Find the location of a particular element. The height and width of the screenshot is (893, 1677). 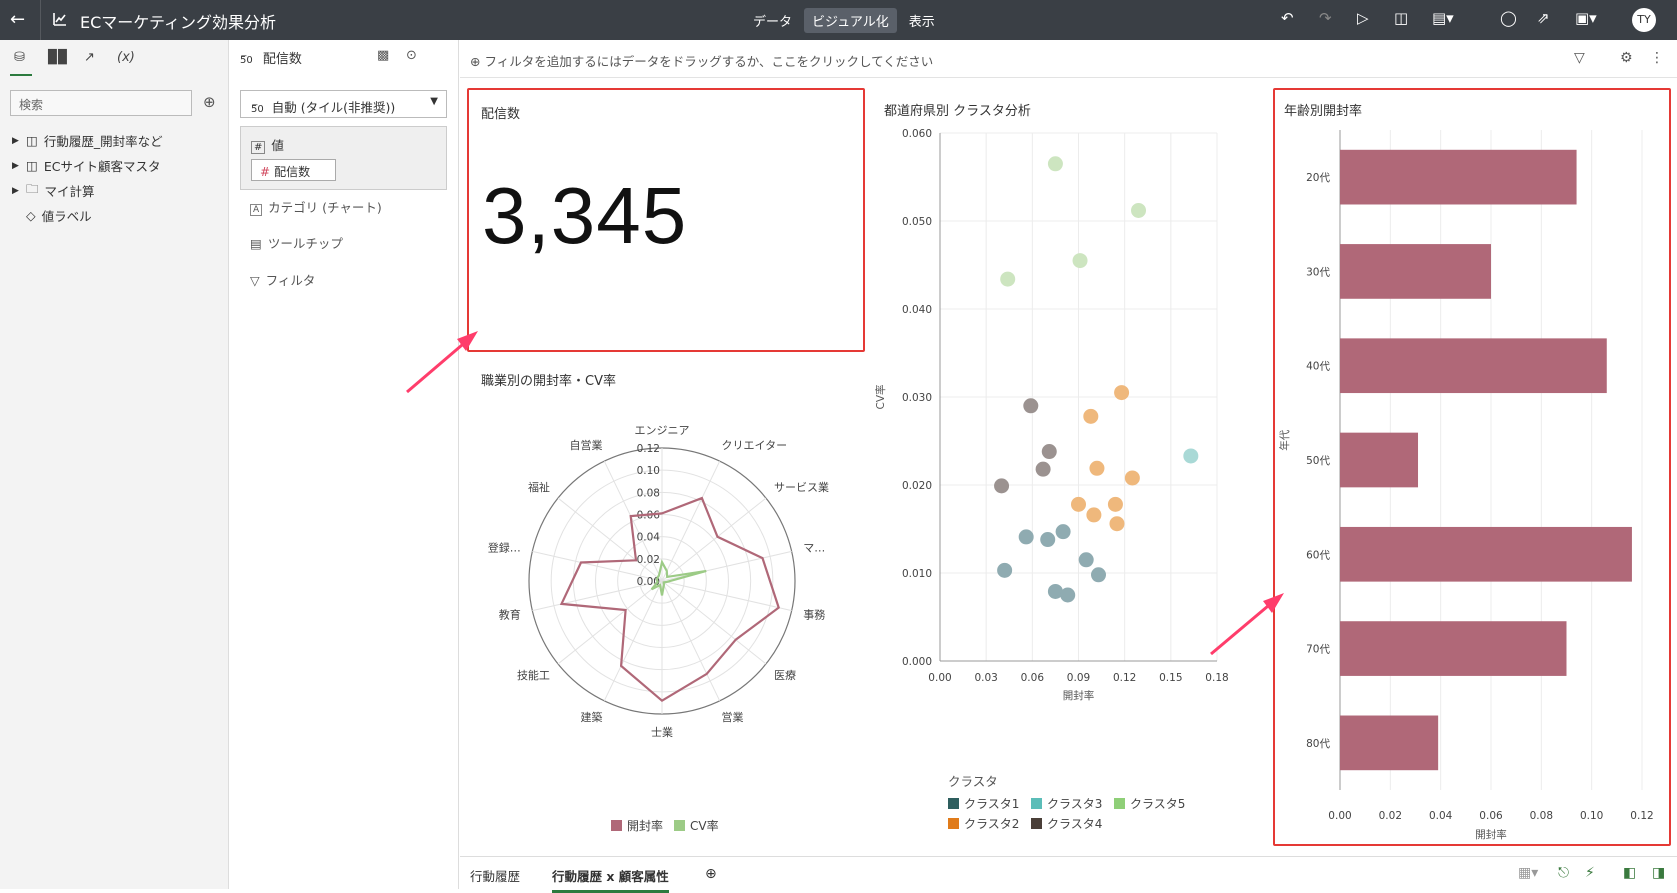

pin-icon: ⎋ is located at coordinates (1563, 873).